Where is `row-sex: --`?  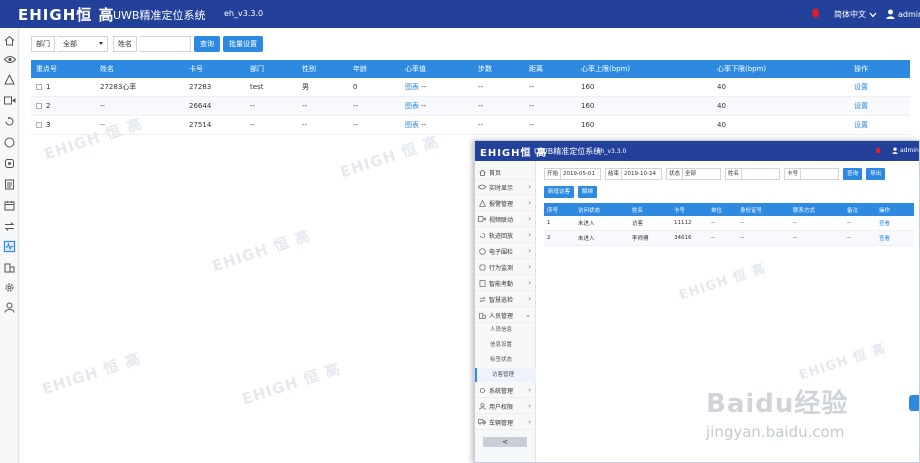 row-sex: -- is located at coordinates (305, 106).